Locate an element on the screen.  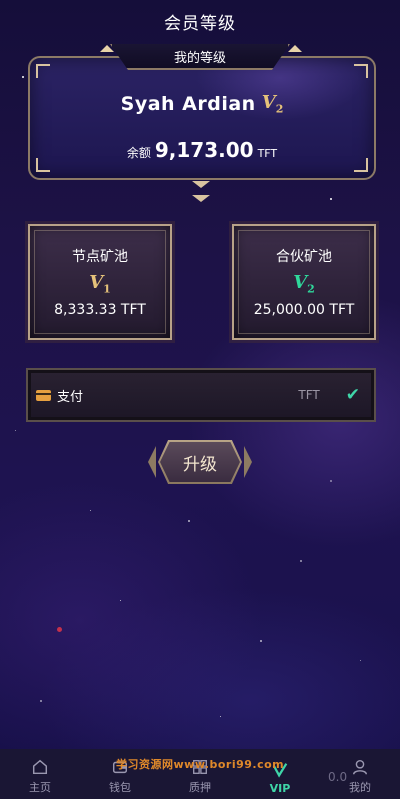
nav-home: 主页 is located at coordinates (40, 774).